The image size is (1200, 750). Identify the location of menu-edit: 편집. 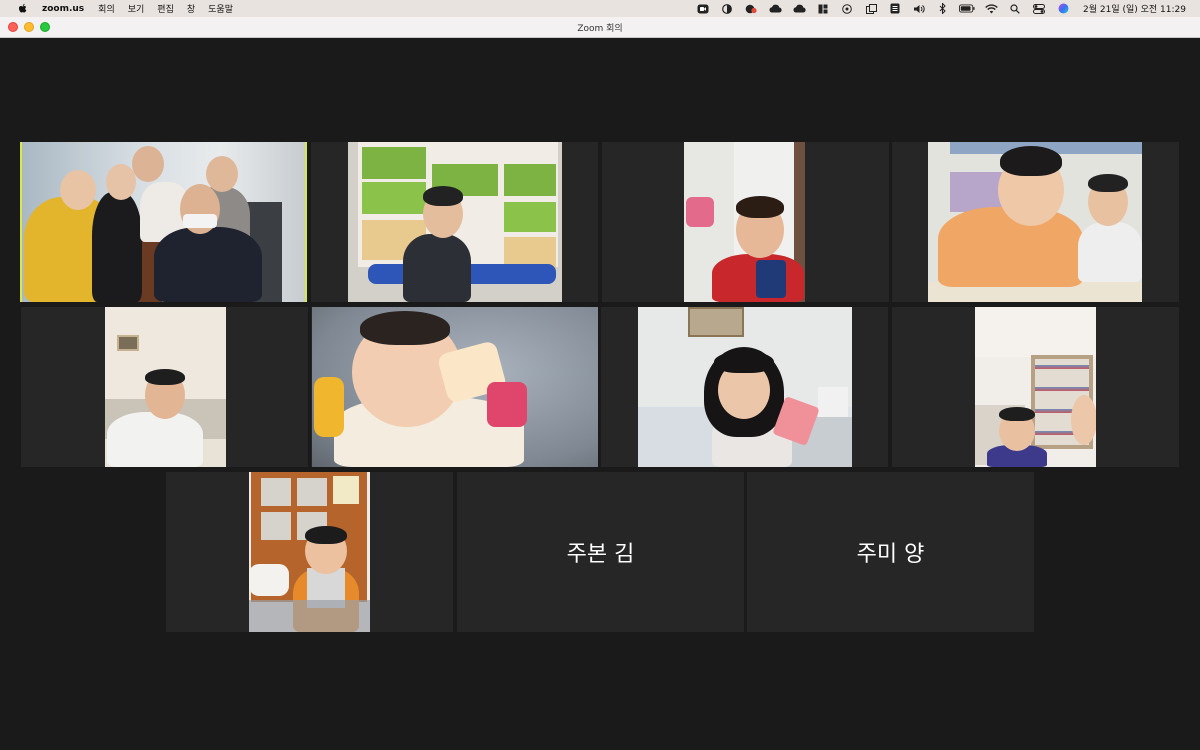
(165, 8).